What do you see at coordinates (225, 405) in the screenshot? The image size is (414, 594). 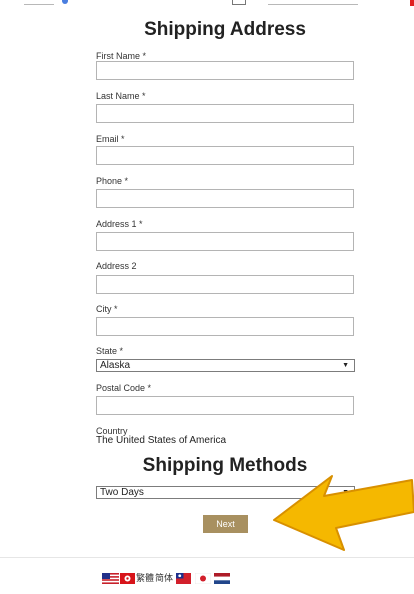 I see `postal-code-input` at bounding box center [225, 405].